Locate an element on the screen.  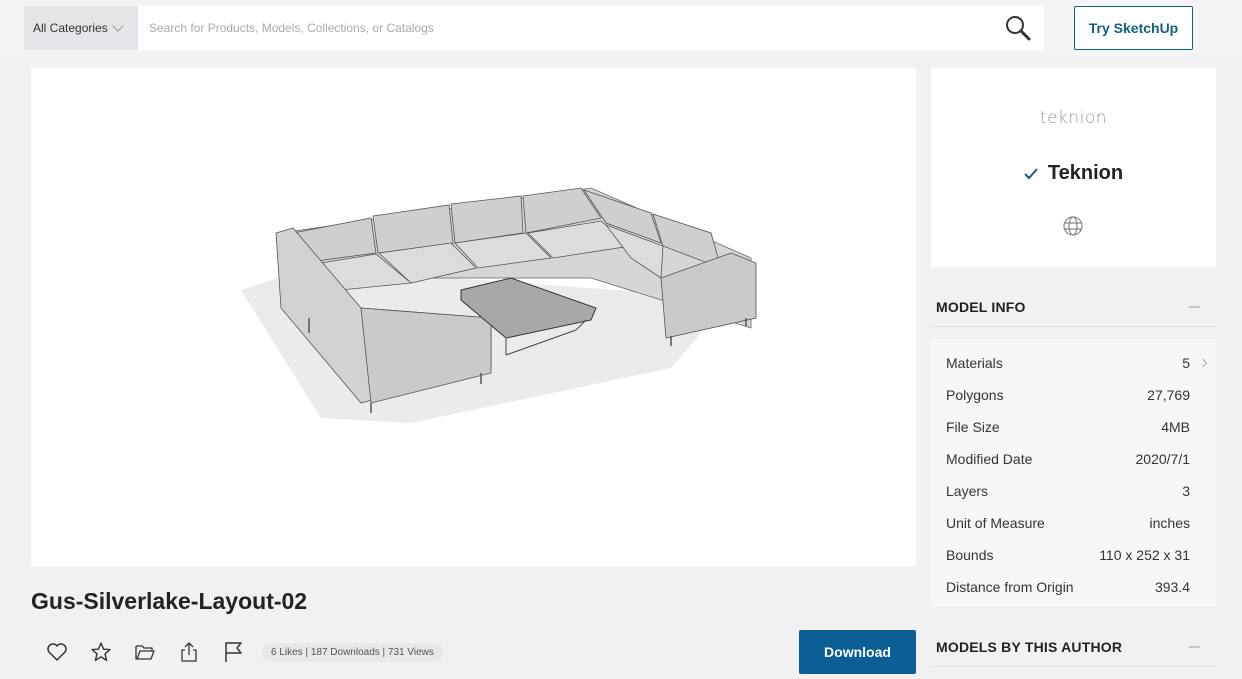
try-sketchup-button: Try SketchUp is located at coordinates (1133, 28).